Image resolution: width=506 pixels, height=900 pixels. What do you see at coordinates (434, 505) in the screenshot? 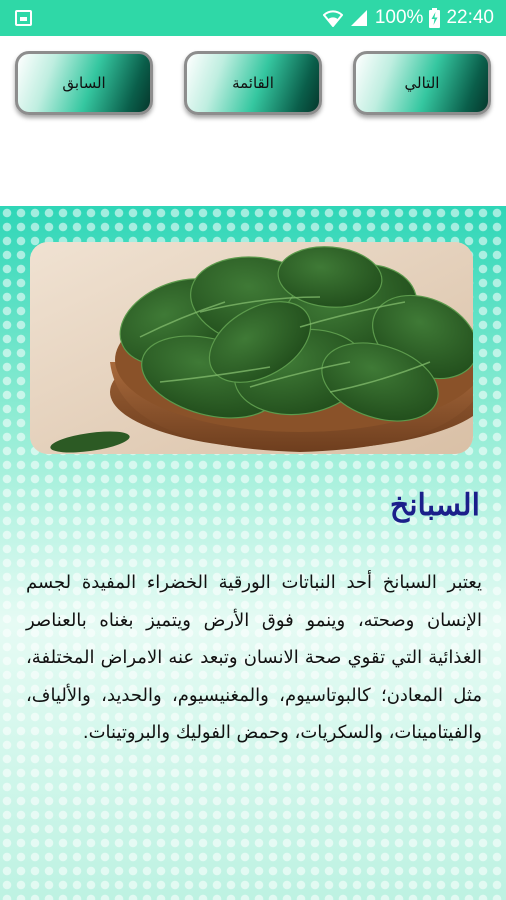
I see `article-title: السبانخ` at bounding box center [434, 505].